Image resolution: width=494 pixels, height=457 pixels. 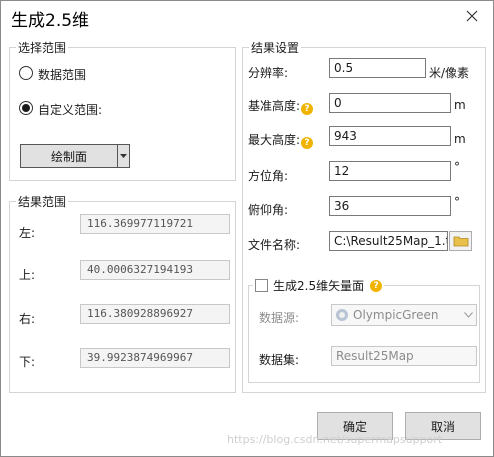 I want to click on datasource-select: OlympicGreen, so click(x=404, y=315).